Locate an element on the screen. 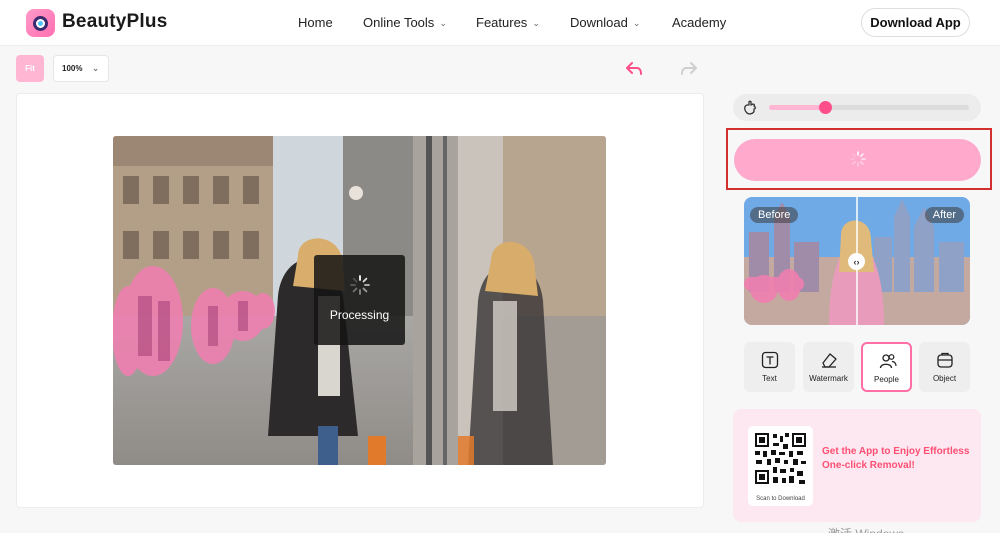 This screenshot has width=1000, height=533. loading-spinner-icon is located at coordinates (360, 285).